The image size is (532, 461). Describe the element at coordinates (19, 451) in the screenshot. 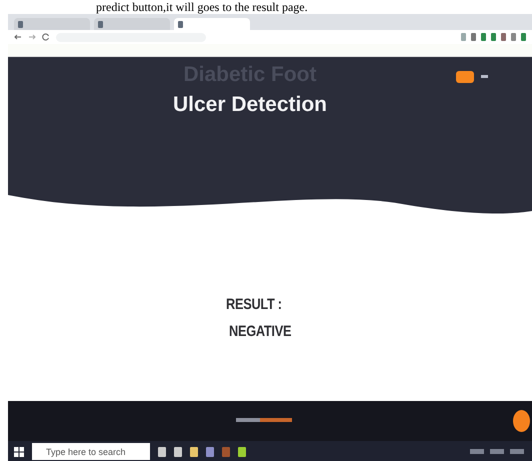

I see `start-icon` at that location.